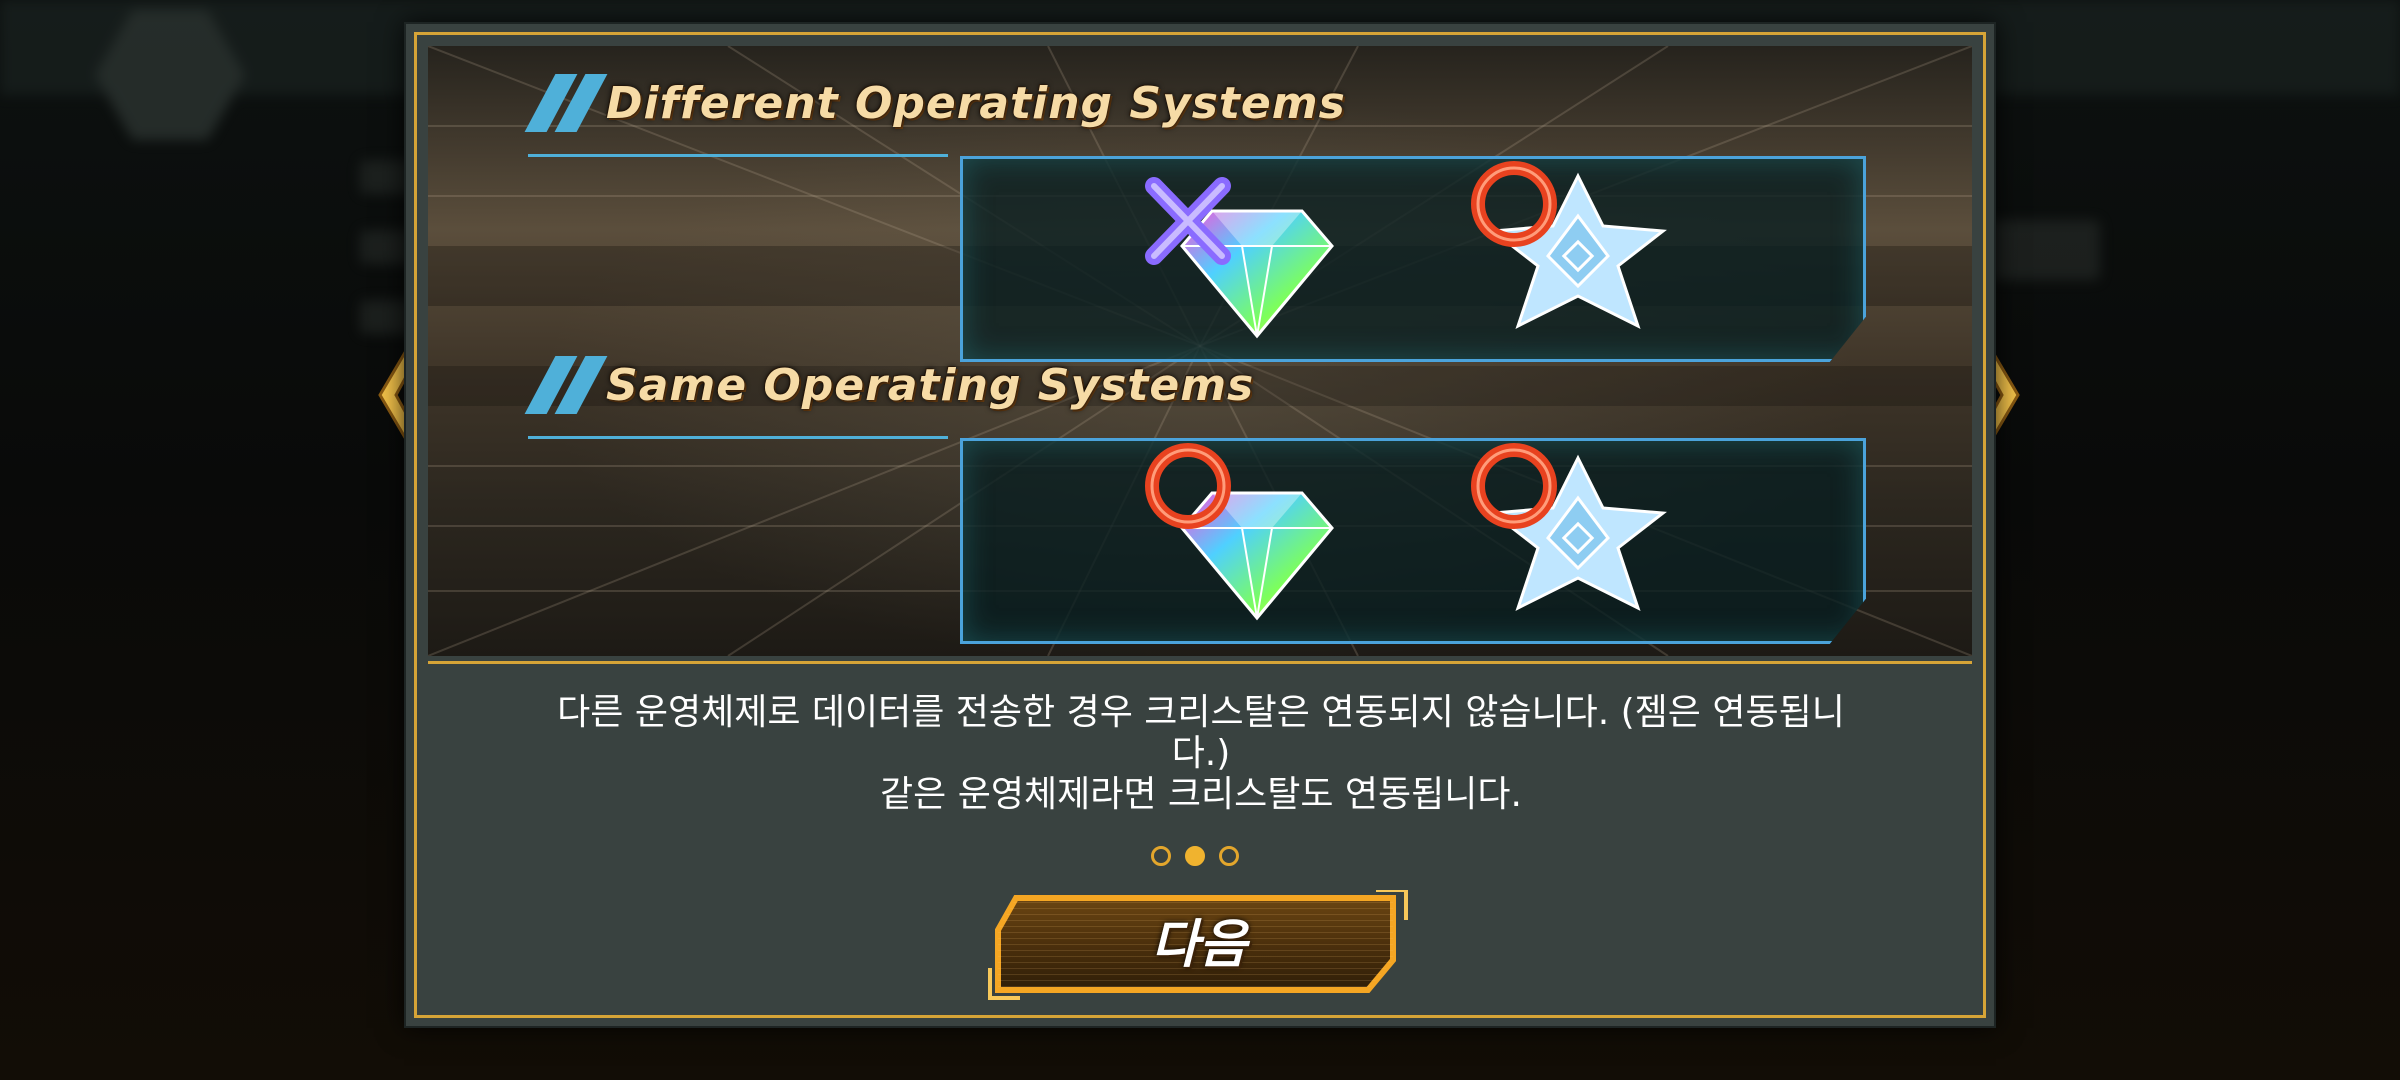 Image resolution: width=2400 pixels, height=1080 pixels. Describe the element at coordinates (1200, 662) in the screenshot. I see `banner-divider` at that location.